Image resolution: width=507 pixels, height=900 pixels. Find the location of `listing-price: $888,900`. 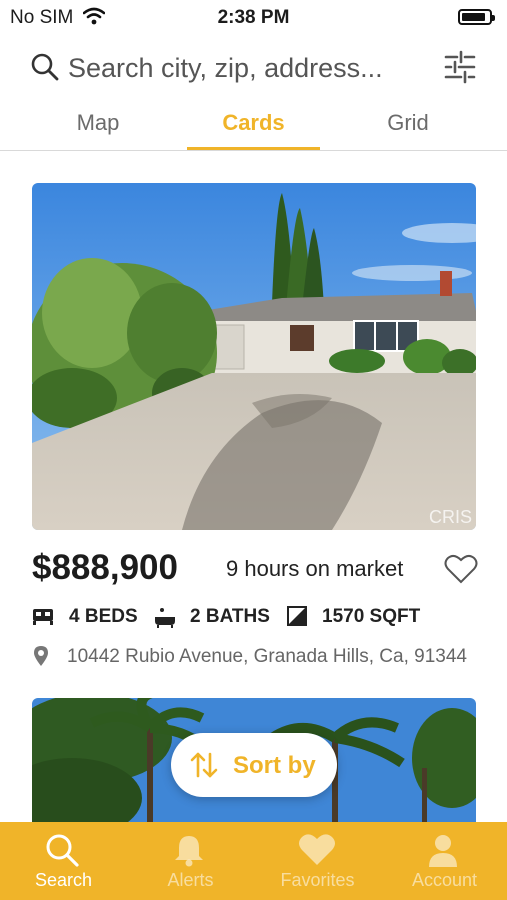

listing-price: $888,900 is located at coordinates (105, 567).